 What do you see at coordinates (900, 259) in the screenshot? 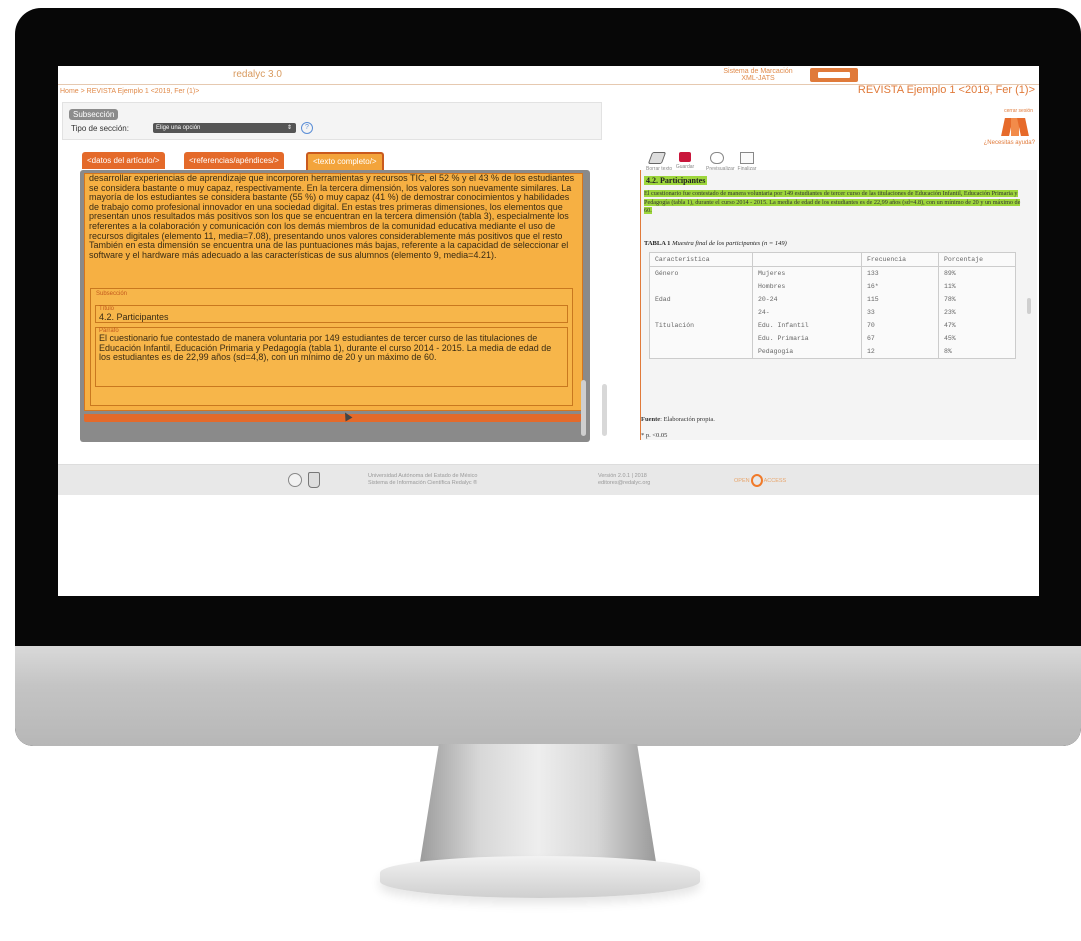
I see `table-header: Frecuencia` at bounding box center [900, 259].